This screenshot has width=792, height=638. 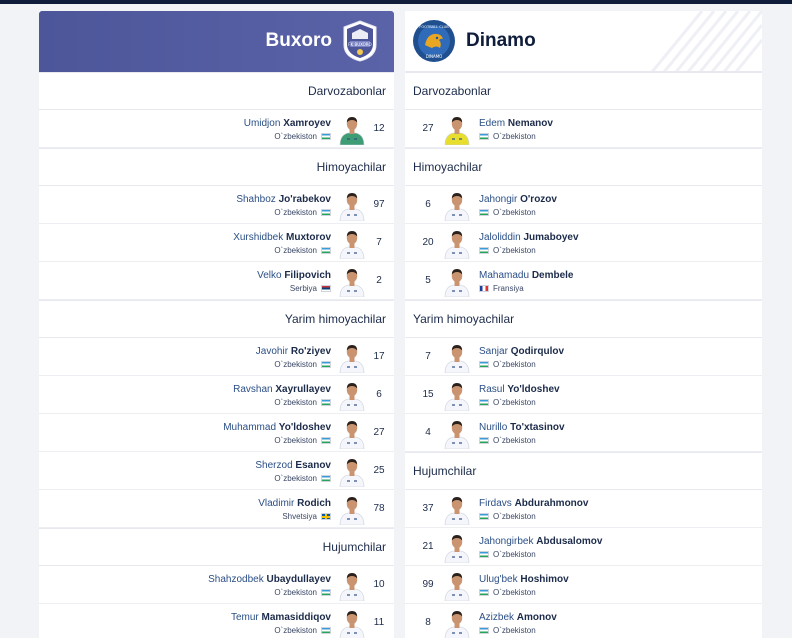 What do you see at coordinates (434, 56) in the screenshot?
I see `dinamo-logo-bottom-text: DINAMO` at bounding box center [434, 56].